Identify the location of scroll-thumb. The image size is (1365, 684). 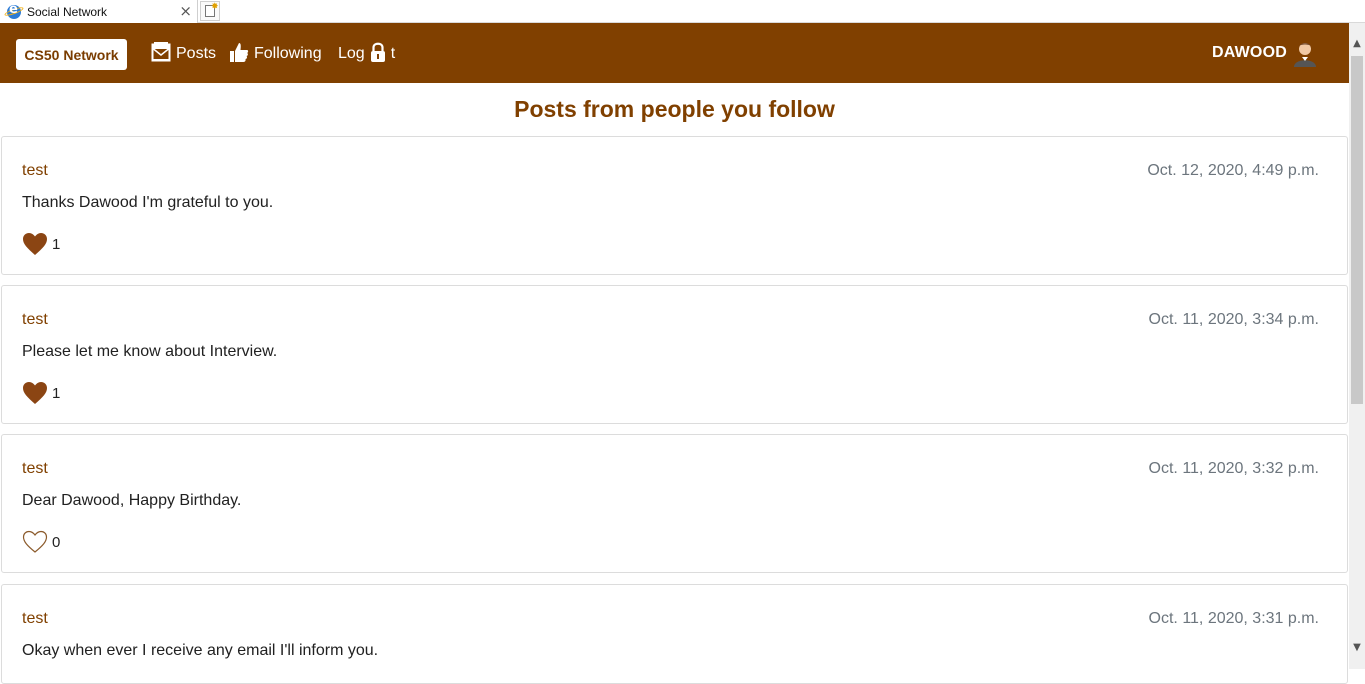
(1357, 230).